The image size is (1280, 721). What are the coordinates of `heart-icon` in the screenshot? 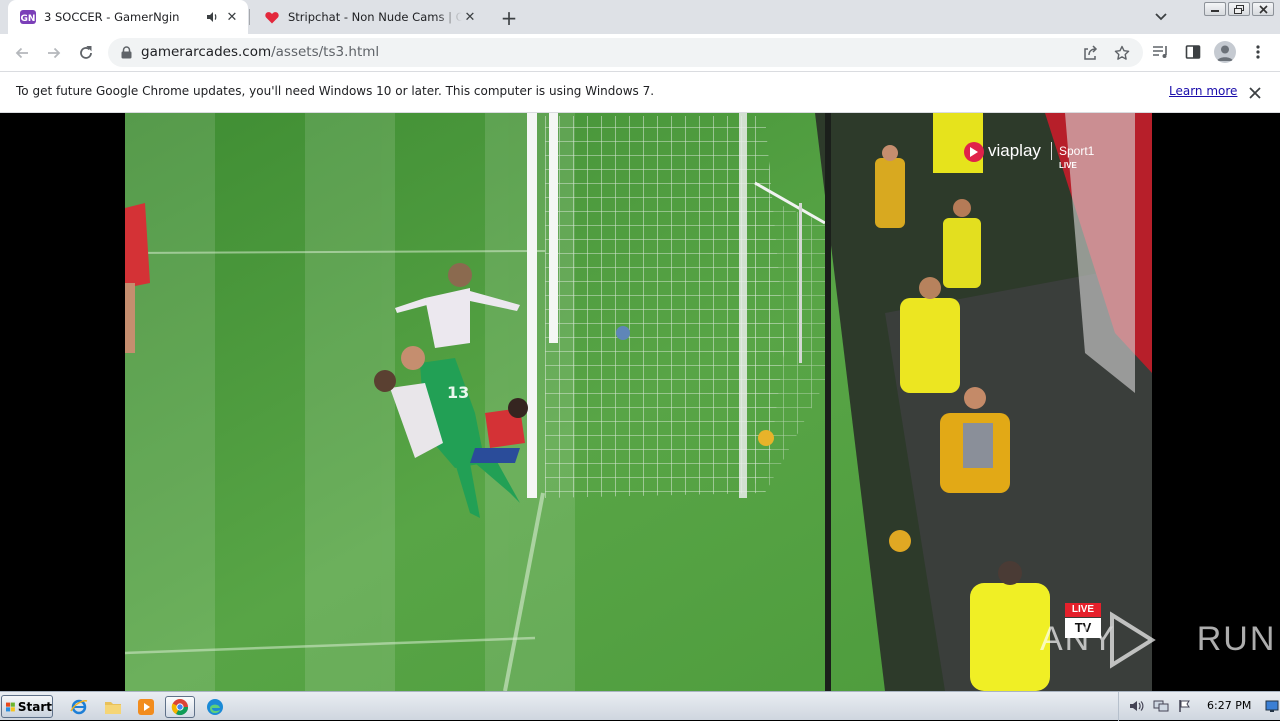 It's located at (272, 17).